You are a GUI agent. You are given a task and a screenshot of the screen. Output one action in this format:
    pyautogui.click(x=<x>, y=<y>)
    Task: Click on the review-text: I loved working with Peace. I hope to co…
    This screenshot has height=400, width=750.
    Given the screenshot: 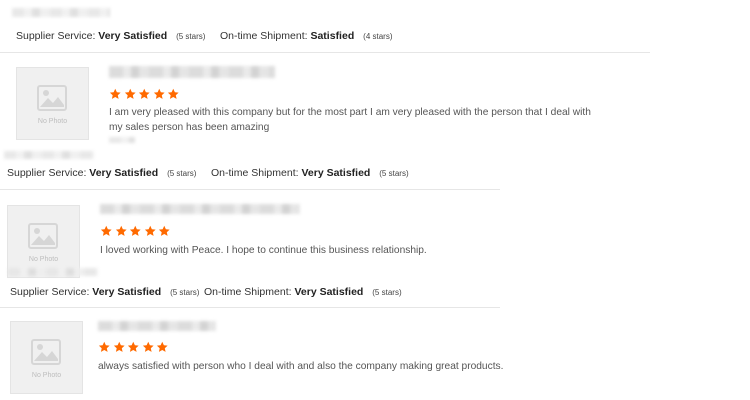 What is the action you would take?
    pyautogui.click(x=263, y=250)
    